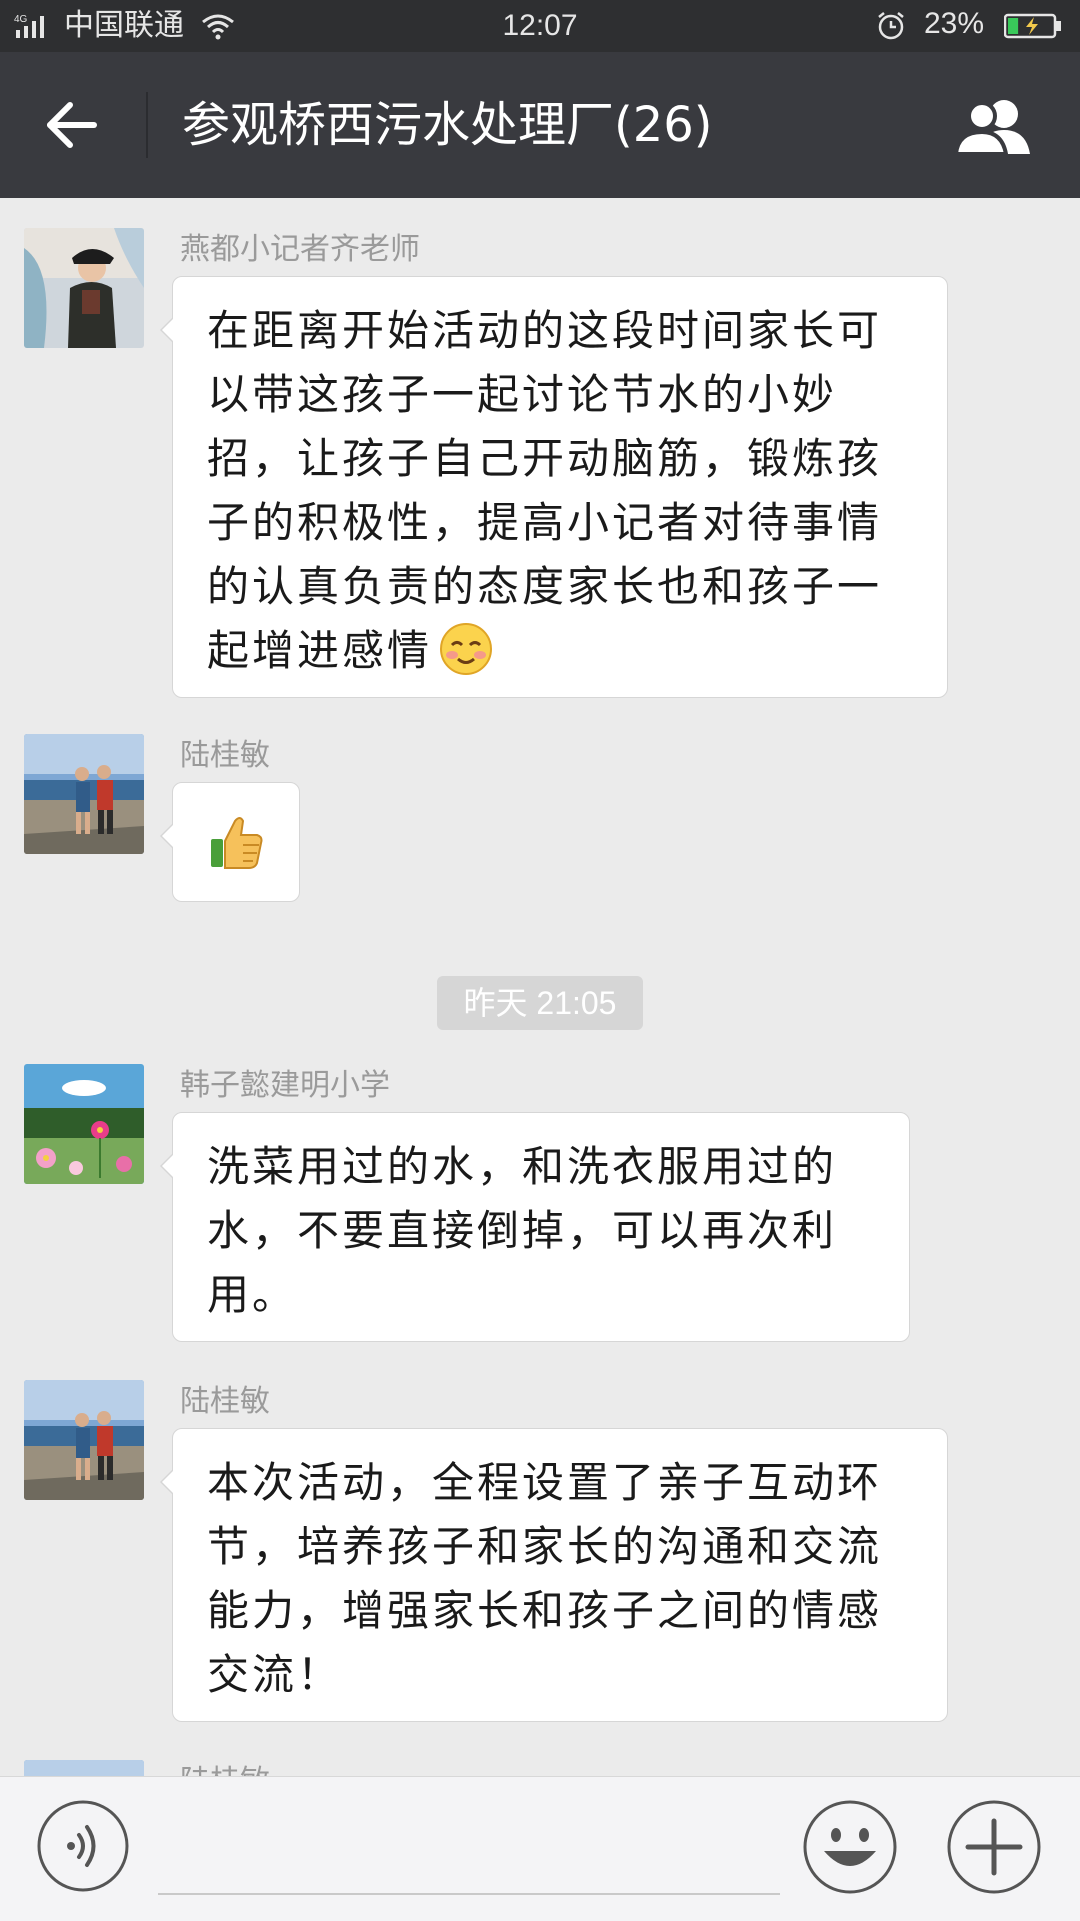  I want to click on sender-name: 燕都小记者齐老师, so click(300, 249).